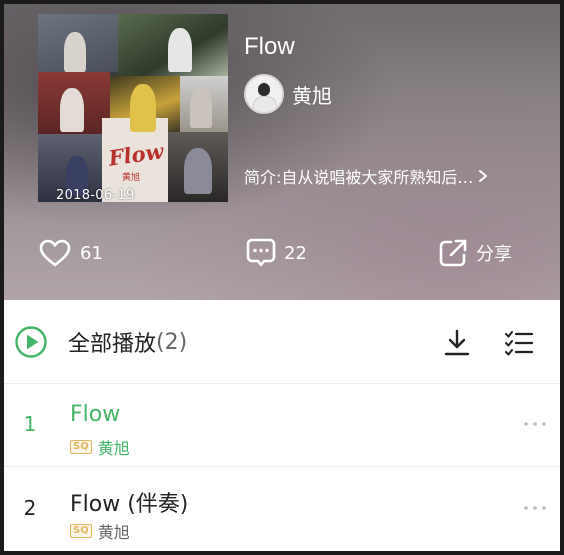 Image resolution: width=564 pixels, height=555 pixels. Describe the element at coordinates (31, 342) in the screenshot. I see `play-circle-icon` at that location.